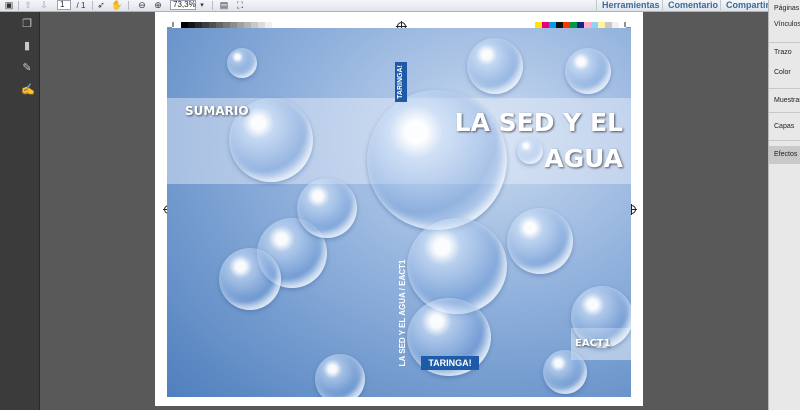 The height and width of the screenshot is (410, 800). I want to click on signatures-icon: ✍, so click(28, 90).